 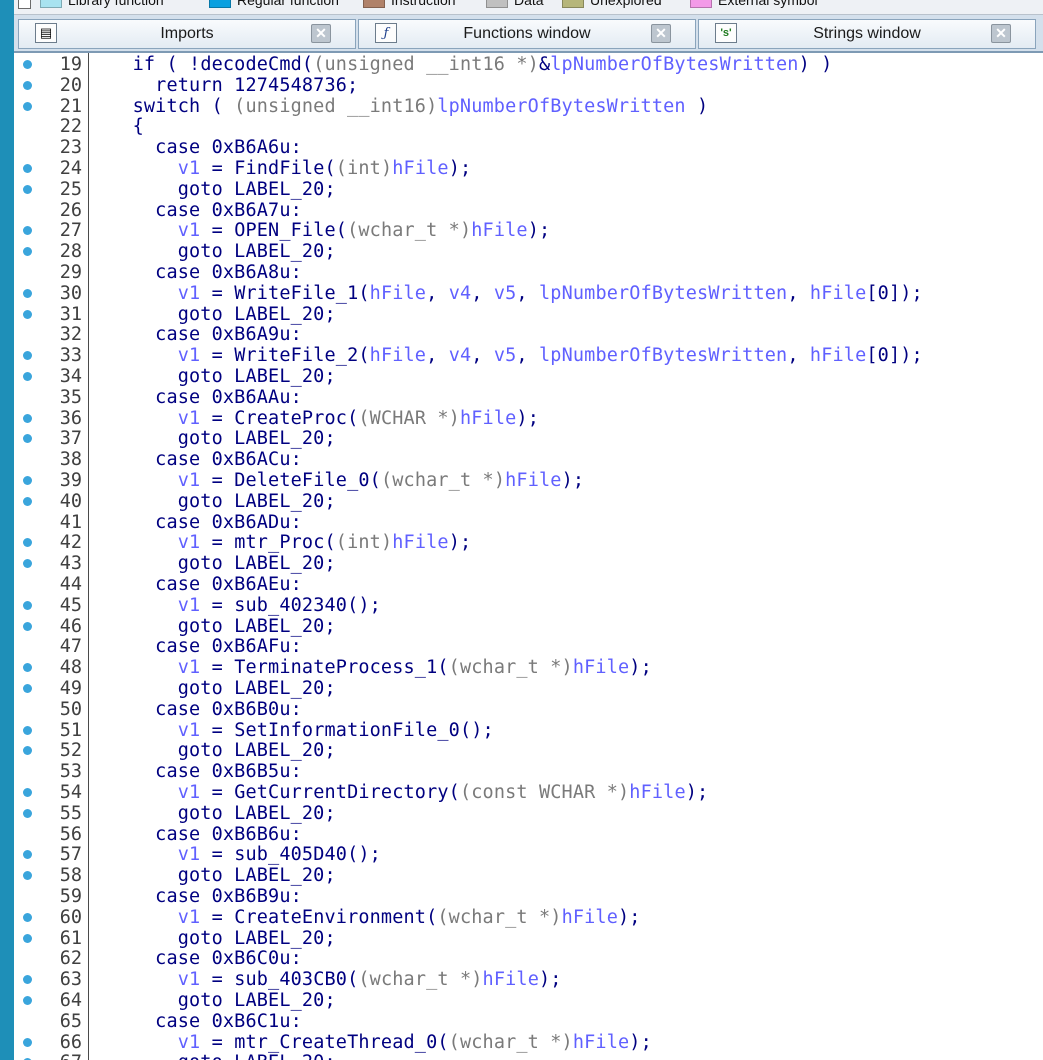 What do you see at coordinates (70, 335) in the screenshot?
I see `line-number: 32` at bounding box center [70, 335].